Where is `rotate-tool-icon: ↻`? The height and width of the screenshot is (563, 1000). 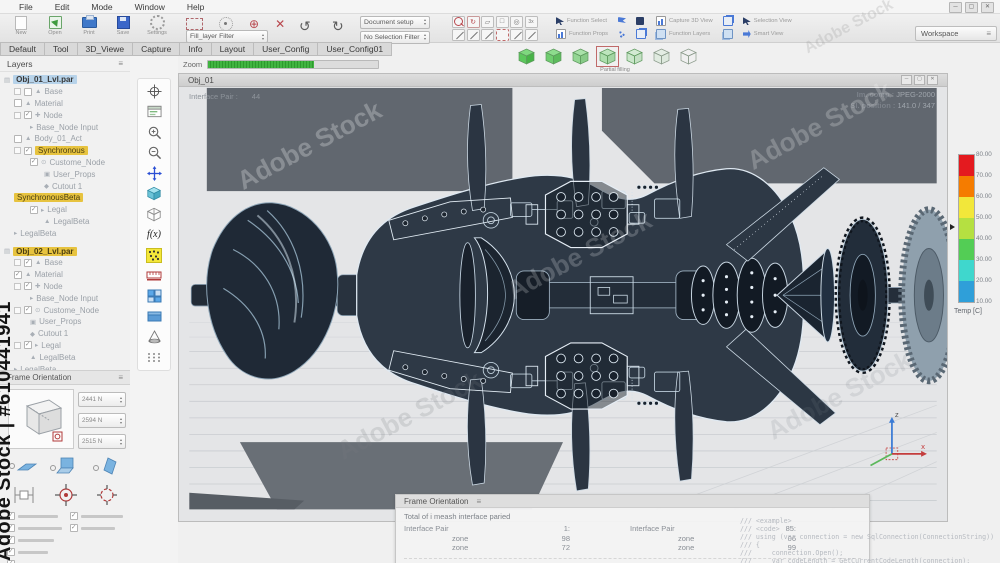 rotate-tool-icon: ↻ is located at coordinates (473, 21).